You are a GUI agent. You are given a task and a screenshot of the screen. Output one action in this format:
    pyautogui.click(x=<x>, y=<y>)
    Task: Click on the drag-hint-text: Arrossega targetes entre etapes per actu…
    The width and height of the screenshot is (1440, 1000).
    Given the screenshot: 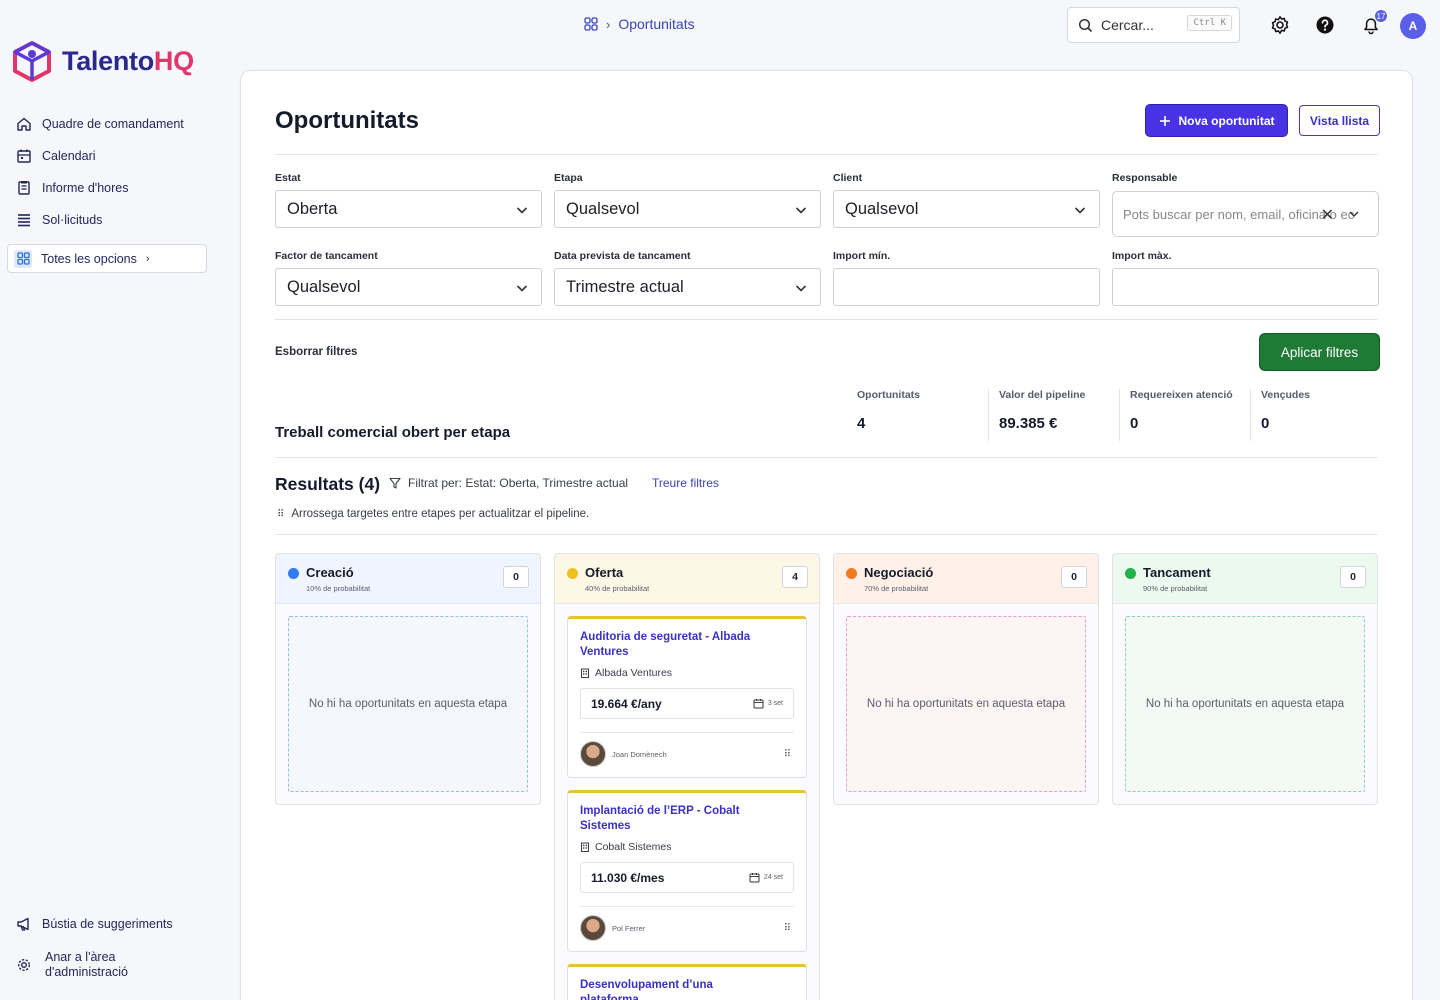 What is the action you would take?
    pyautogui.click(x=440, y=514)
    